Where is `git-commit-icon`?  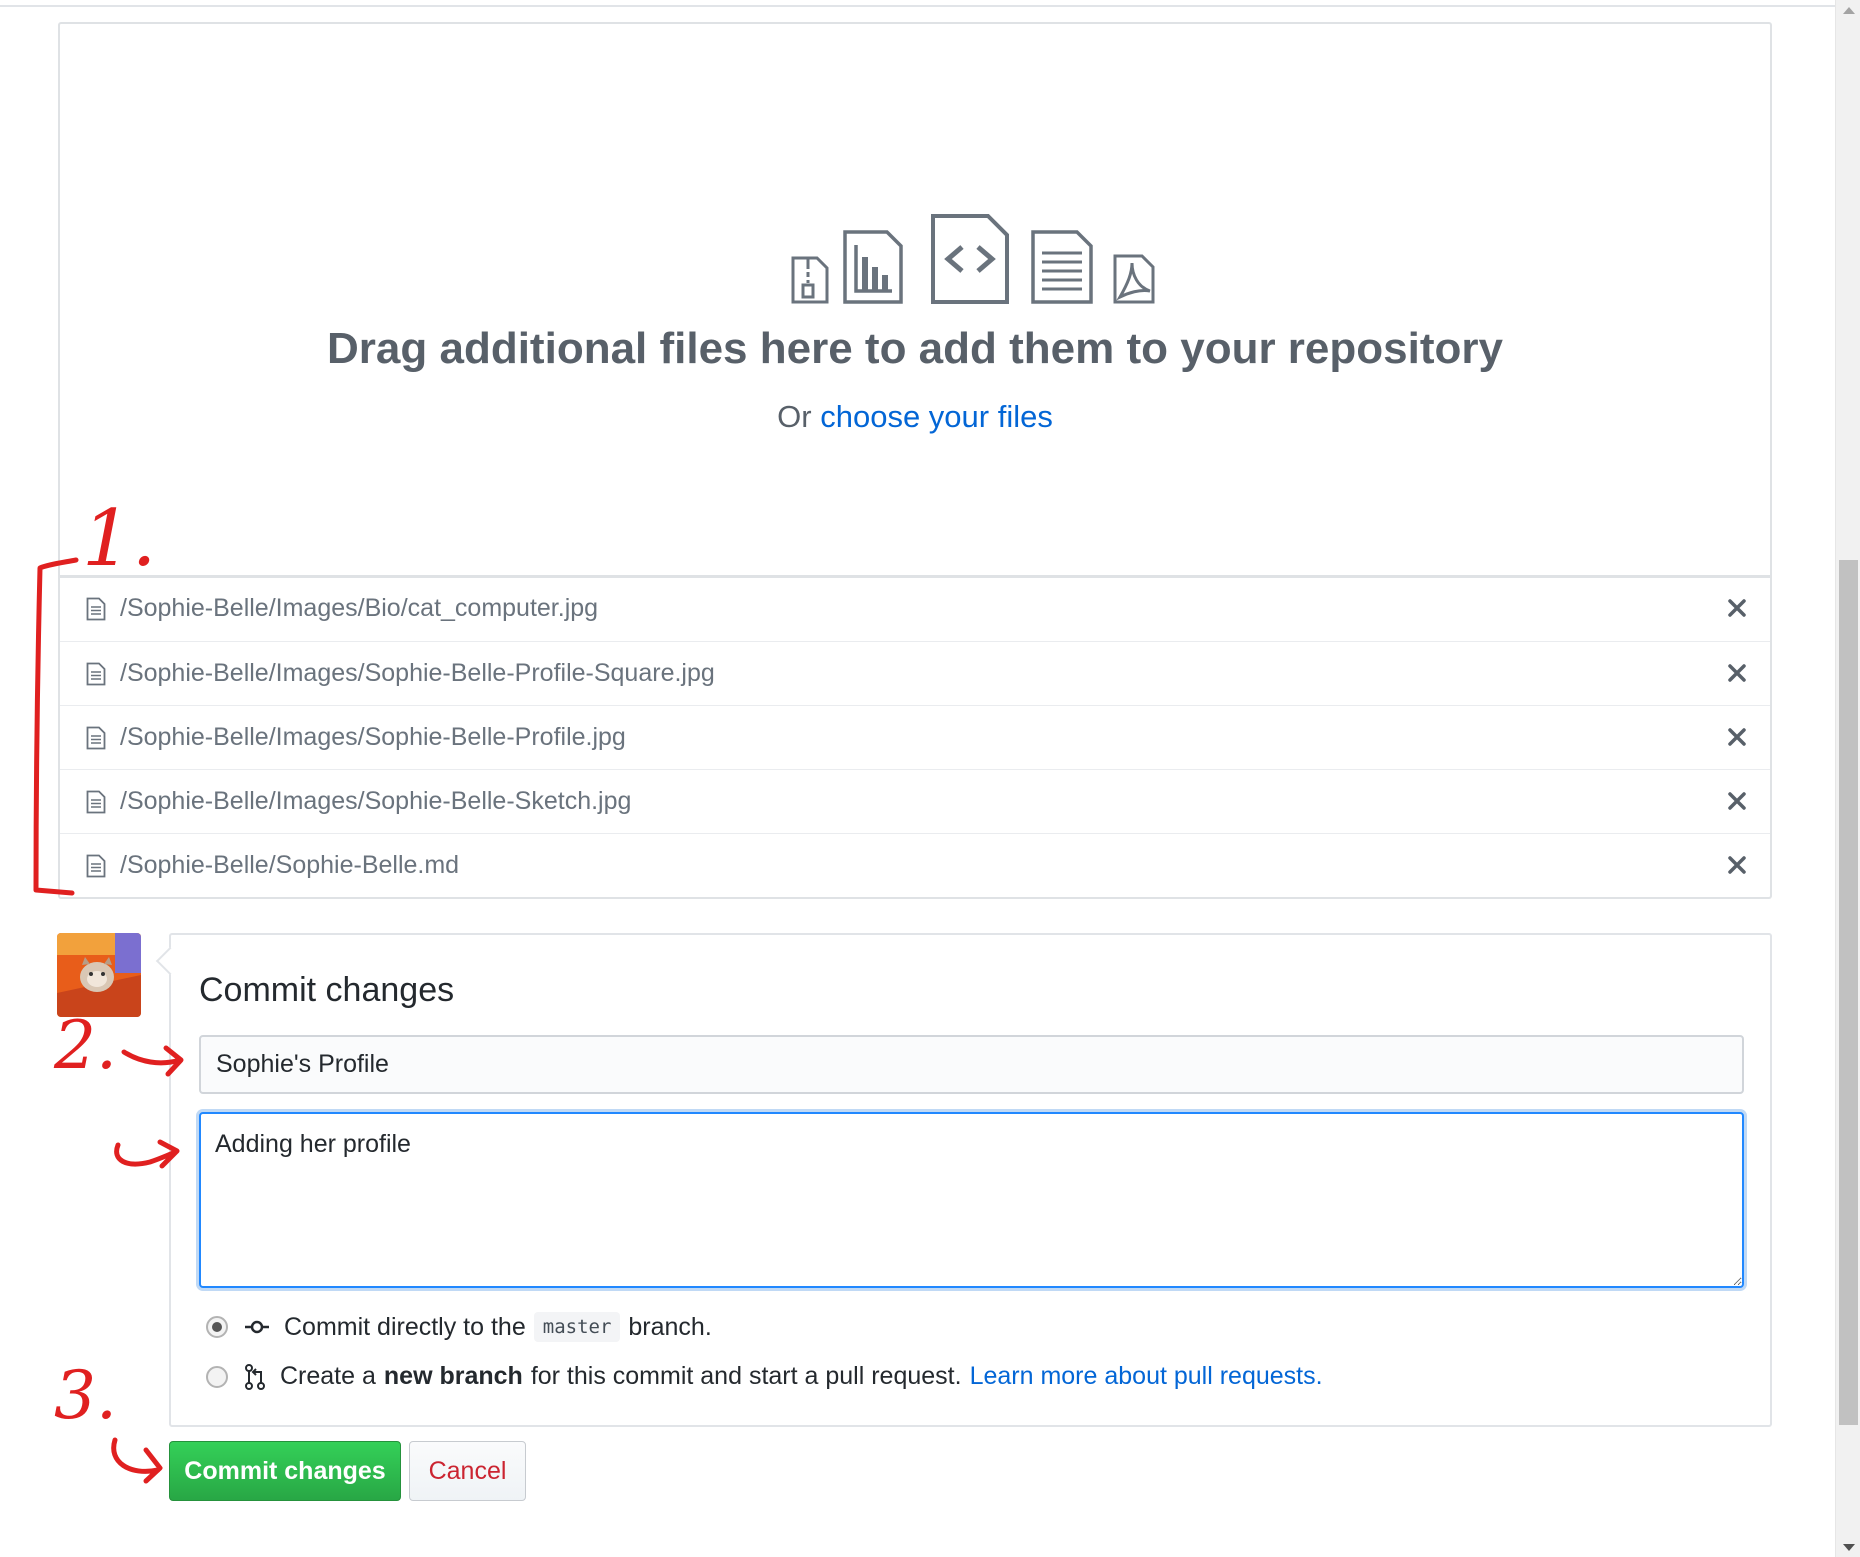 git-commit-icon is located at coordinates (257, 1327).